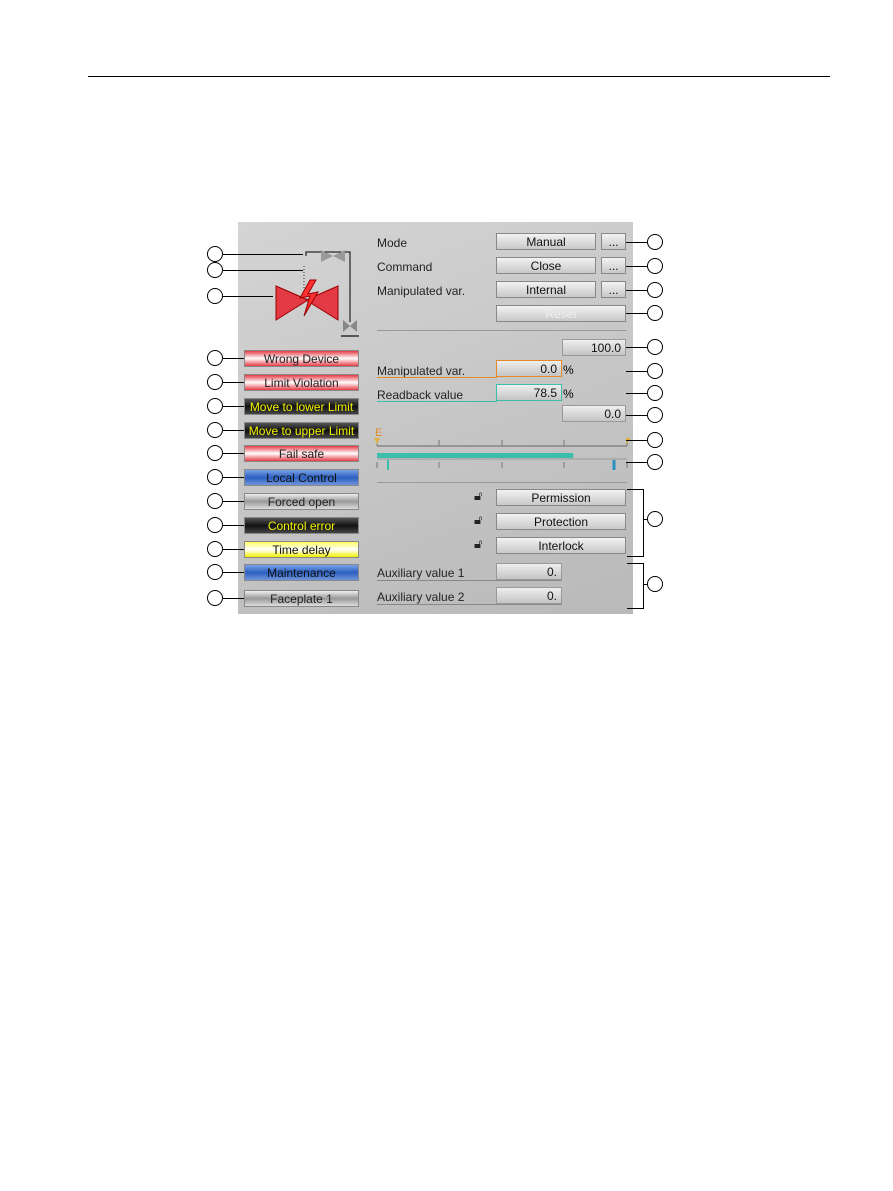  Describe the element at coordinates (301, 358) in the screenshot. I see `wrong-device-button: Wrong Device` at that location.